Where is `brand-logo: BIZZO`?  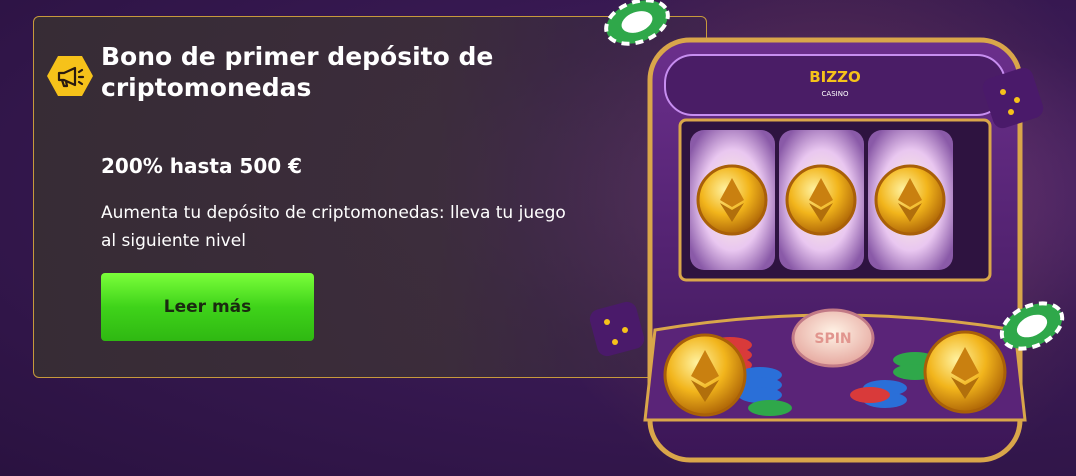
brand-logo: BIZZO is located at coordinates (835, 77).